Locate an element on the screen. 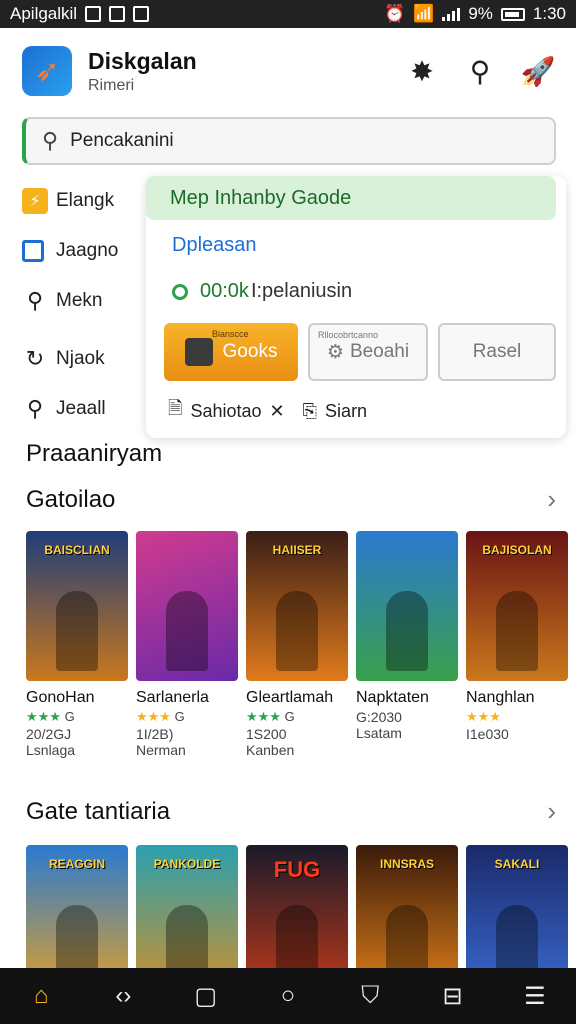 Image resolution: width=576 pixels, height=1024 pixels. card-meta: Nerman is located at coordinates (161, 750).